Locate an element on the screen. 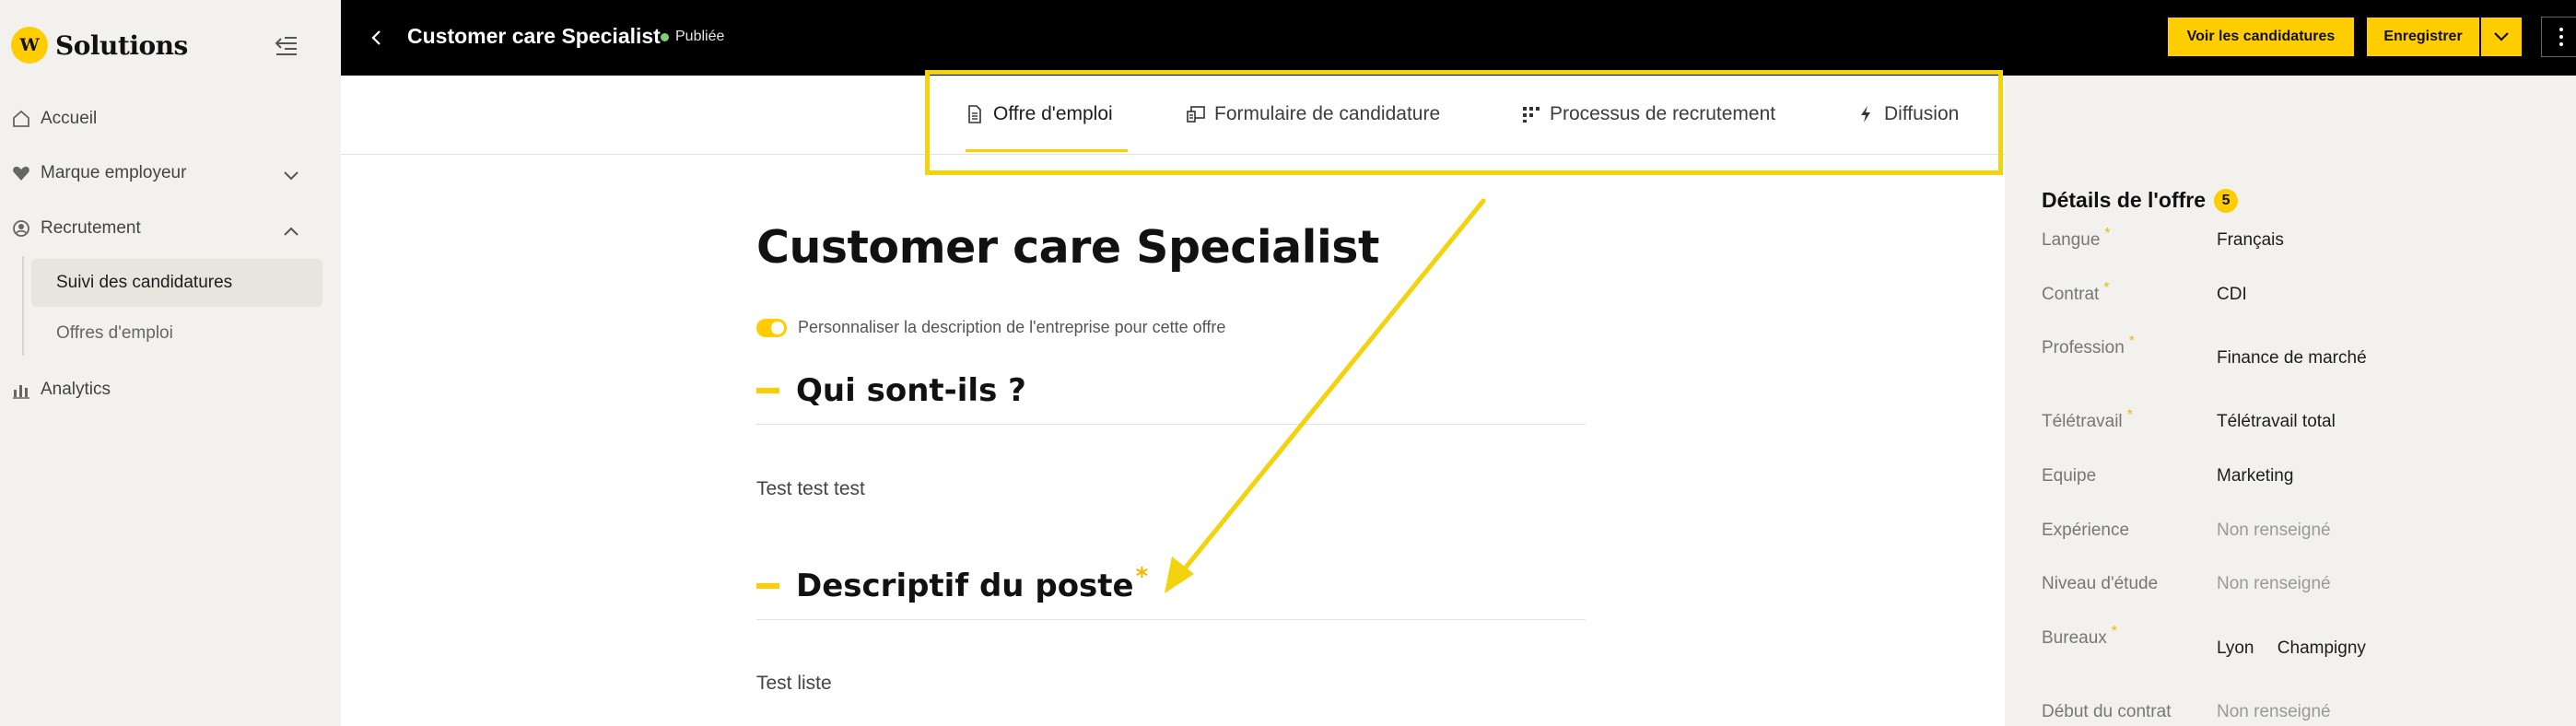  detail-label-langue: Langue * is located at coordinates (2076, 239).